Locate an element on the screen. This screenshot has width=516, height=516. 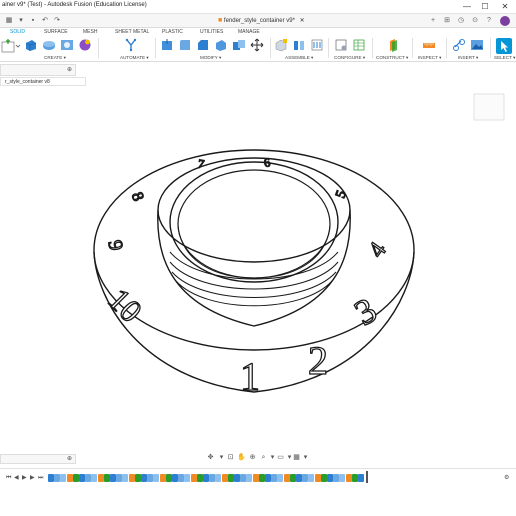
browser-panel-header: ⊕ is located at coordinates (38, 70).